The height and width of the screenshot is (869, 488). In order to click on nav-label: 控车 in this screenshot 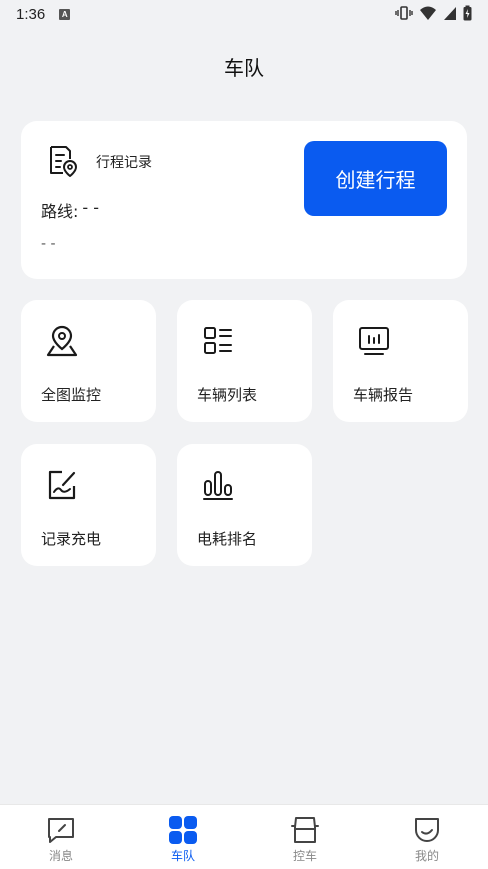, I will do `click(304, 856)`.